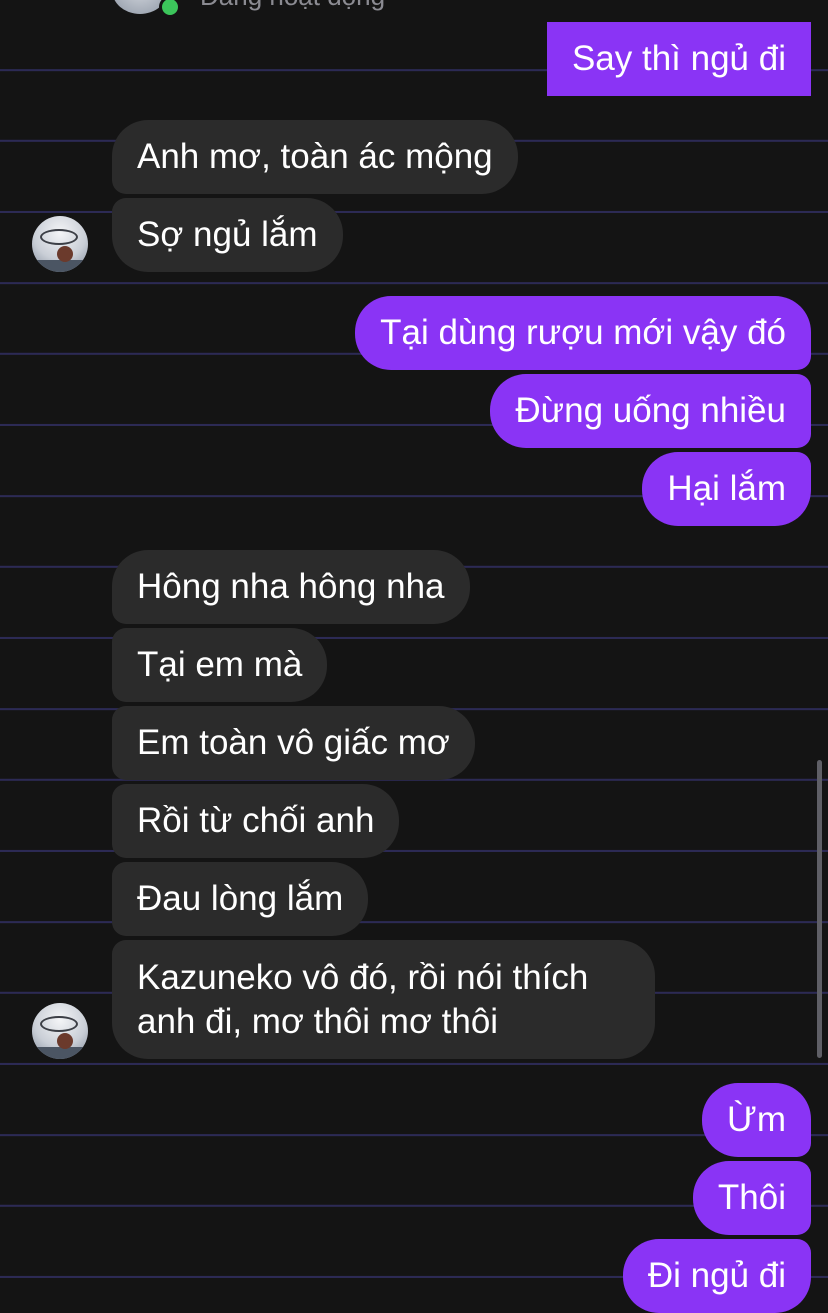 The height and width of the screenshot is (1313, 828). Describe the element at coordinates (678, 59) in the screenshot. I see `message-bubble-outgoing: Say thì ngủ đi` at that location.